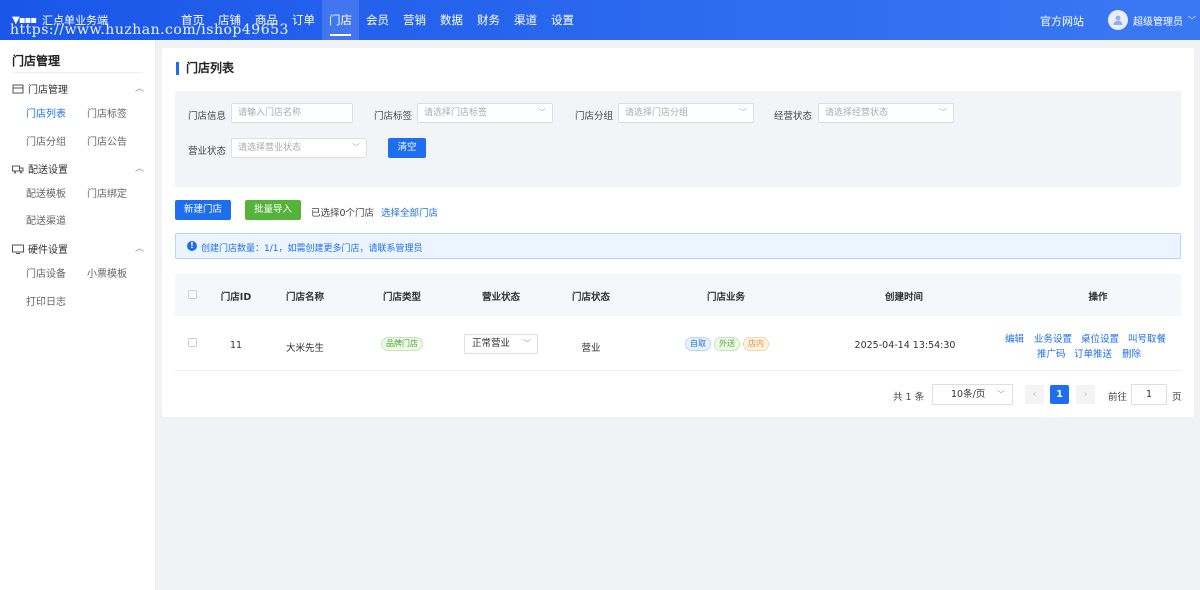  What do you see at coordinates (1118, 397) in the screenshot?
I see `goto-label: 前往` at bounding box center [1118, 397].